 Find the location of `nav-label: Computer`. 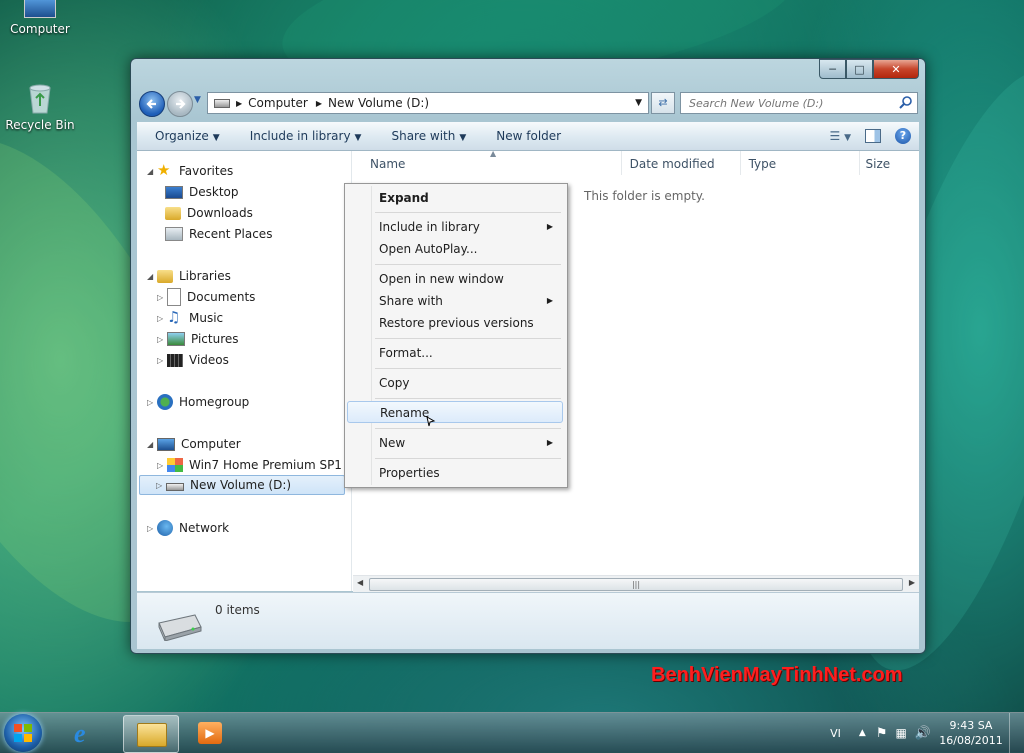

nav-label: Computer is located at coordinates (211, 444).